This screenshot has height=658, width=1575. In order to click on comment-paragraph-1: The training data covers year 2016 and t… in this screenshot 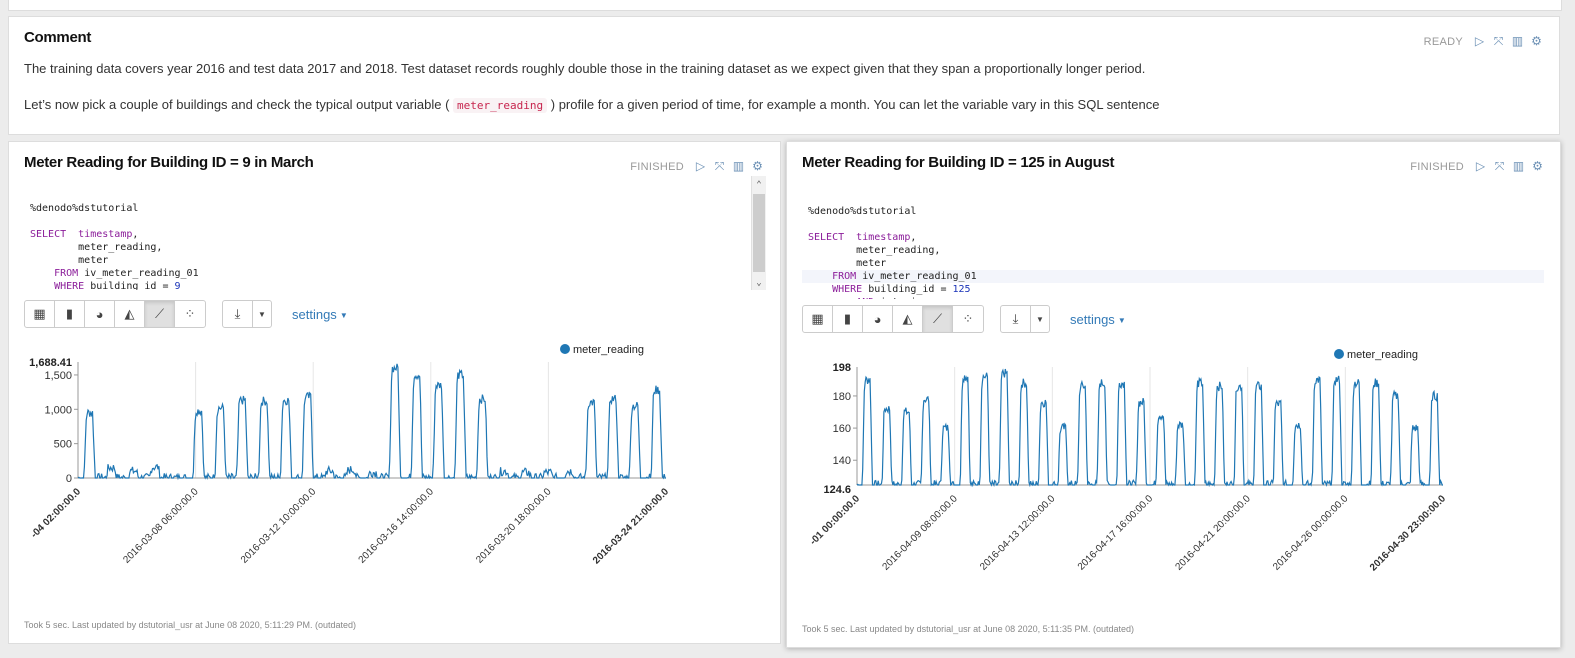, I will do `click(585, 68)`.